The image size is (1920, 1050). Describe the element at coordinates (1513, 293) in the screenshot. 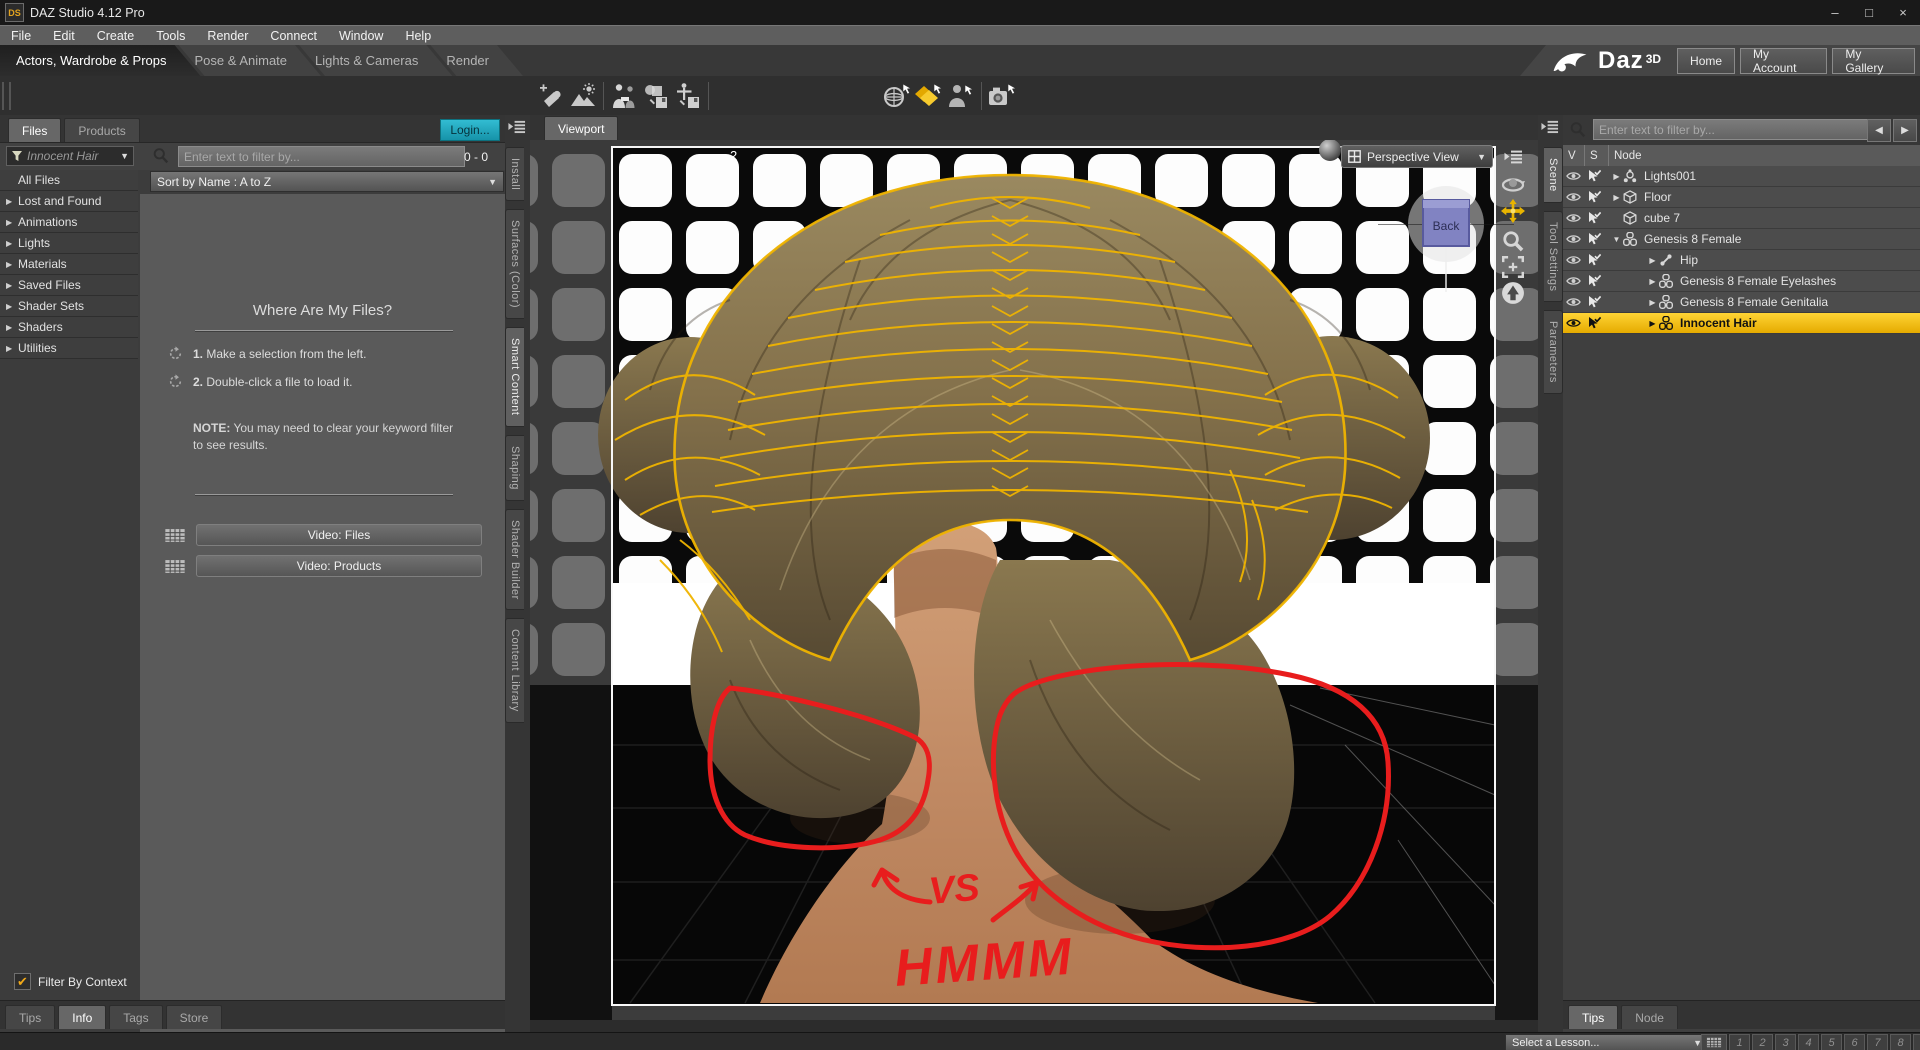

I see `camera-up-icon` at that location.